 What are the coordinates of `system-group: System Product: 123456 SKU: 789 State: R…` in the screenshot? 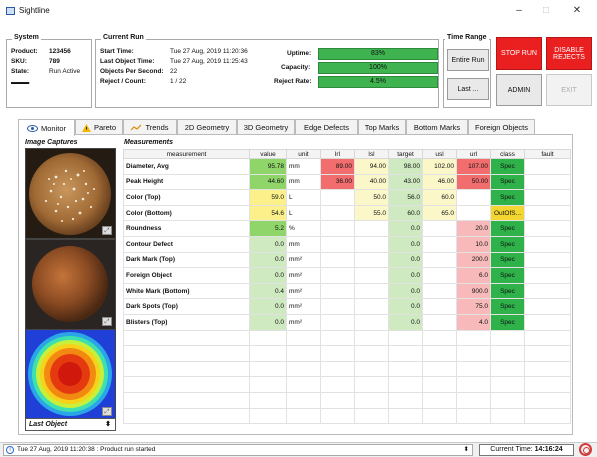 It's located at (49, 71).